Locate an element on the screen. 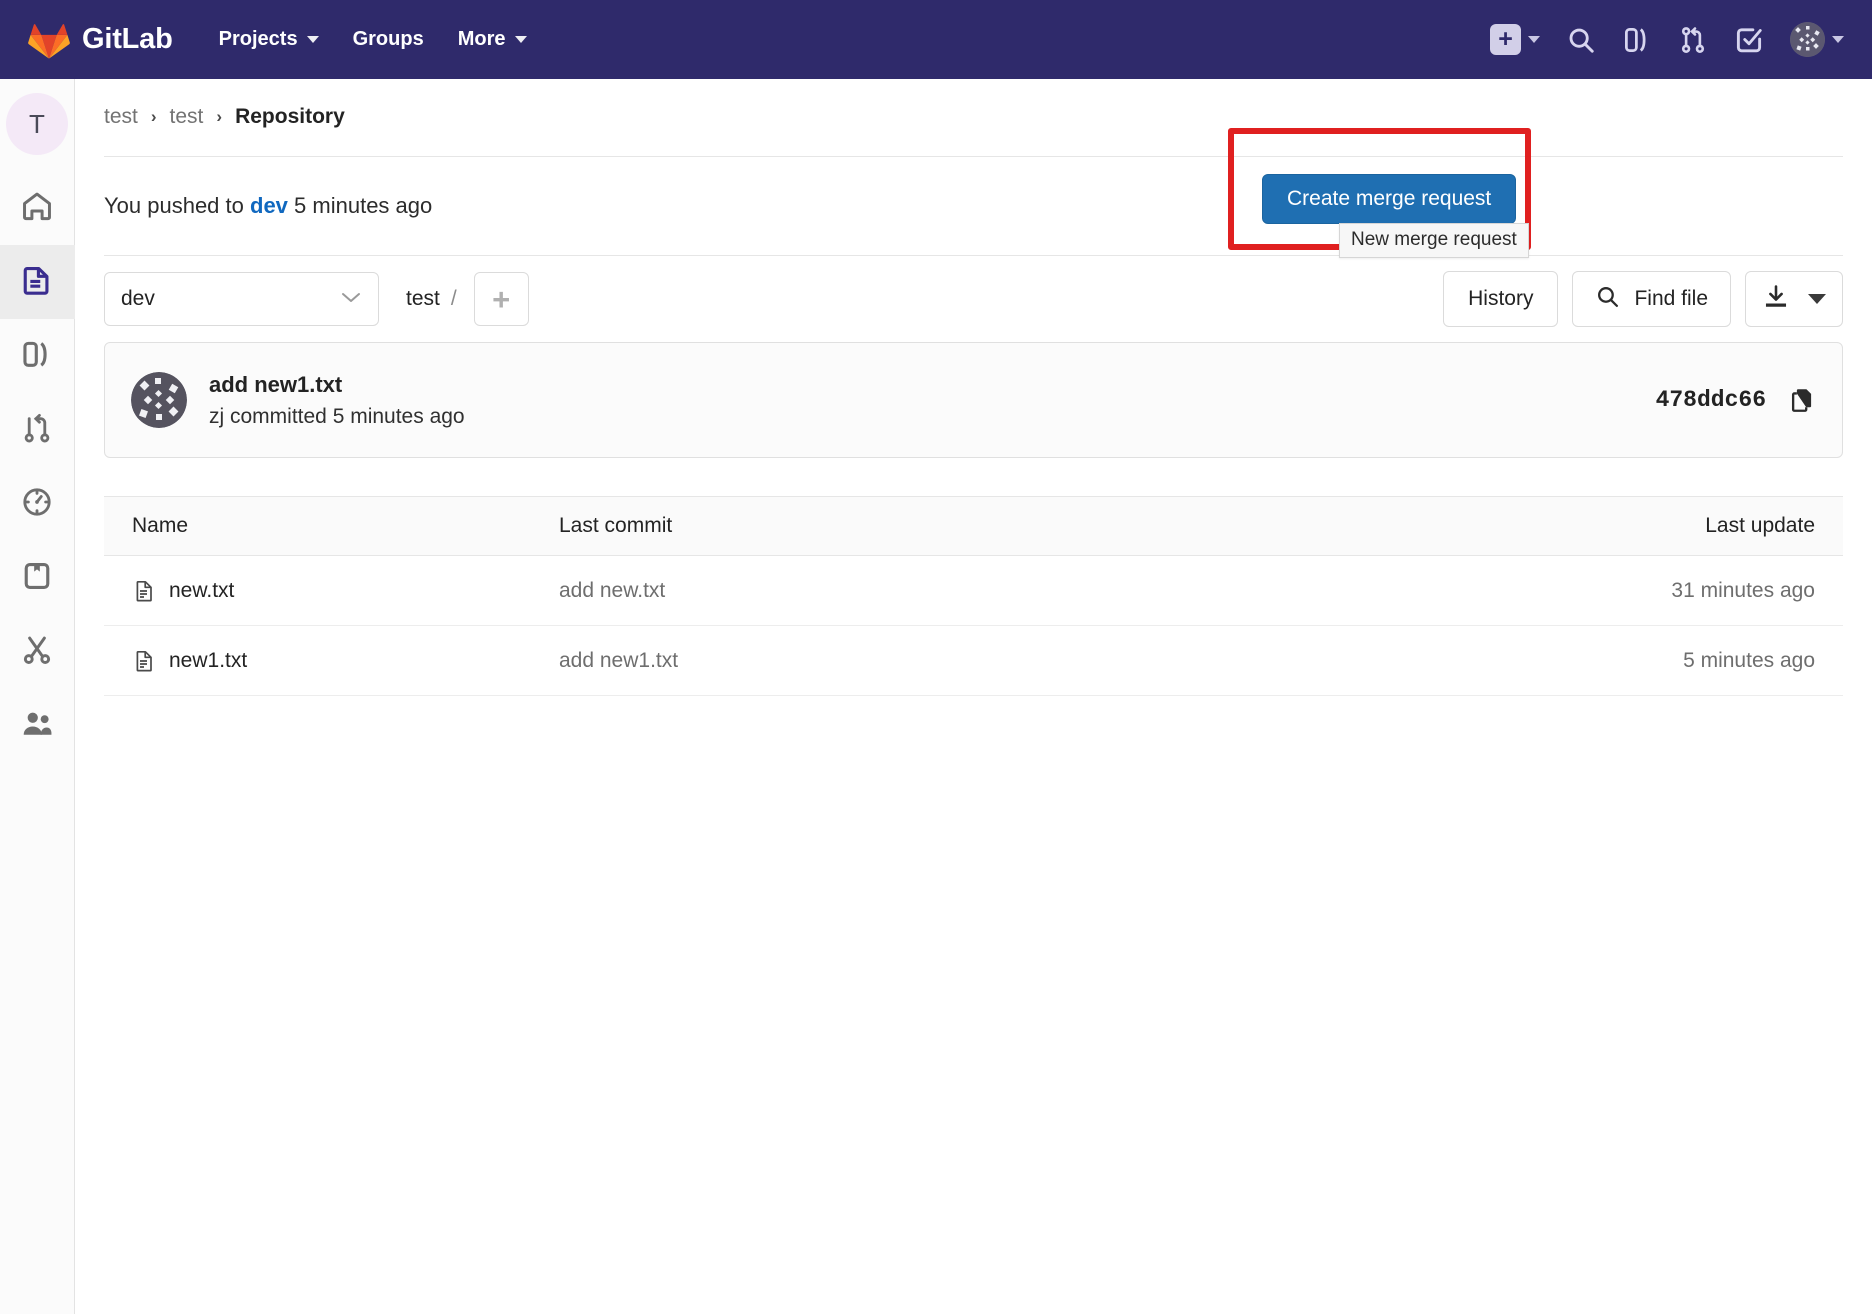 The image size is (1872, 1314). commit-author-line: zj committed 5 minutes ago is located at coordinates (337, 416).